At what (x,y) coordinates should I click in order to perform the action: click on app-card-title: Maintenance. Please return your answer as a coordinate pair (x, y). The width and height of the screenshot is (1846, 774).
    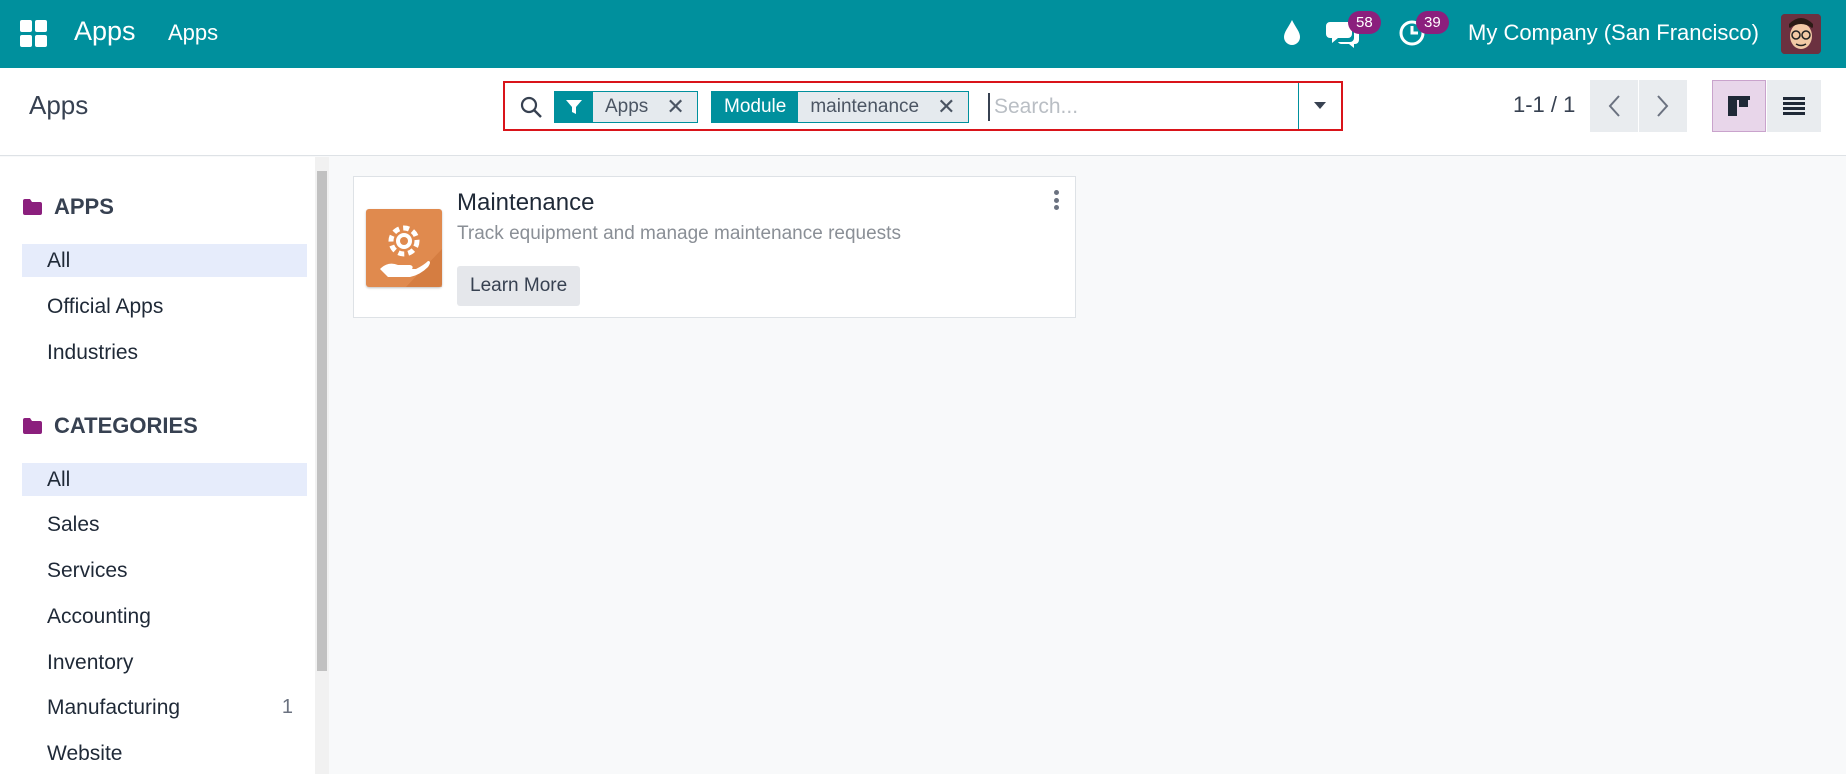
    Looking at the image, I should click on (526, 202).